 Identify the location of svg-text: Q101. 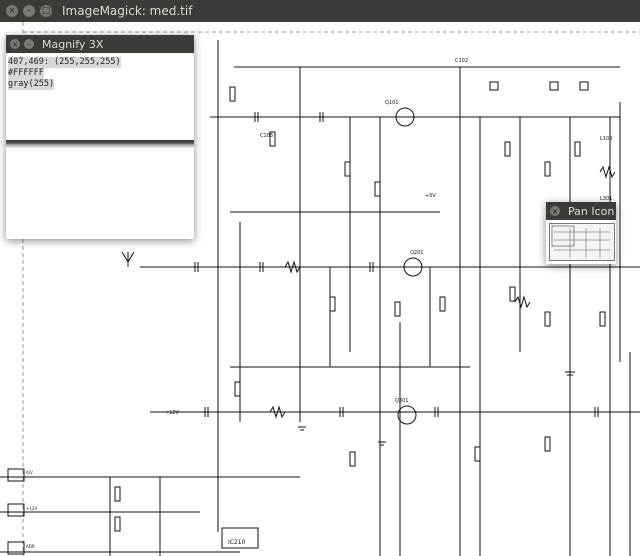
(391, 103).